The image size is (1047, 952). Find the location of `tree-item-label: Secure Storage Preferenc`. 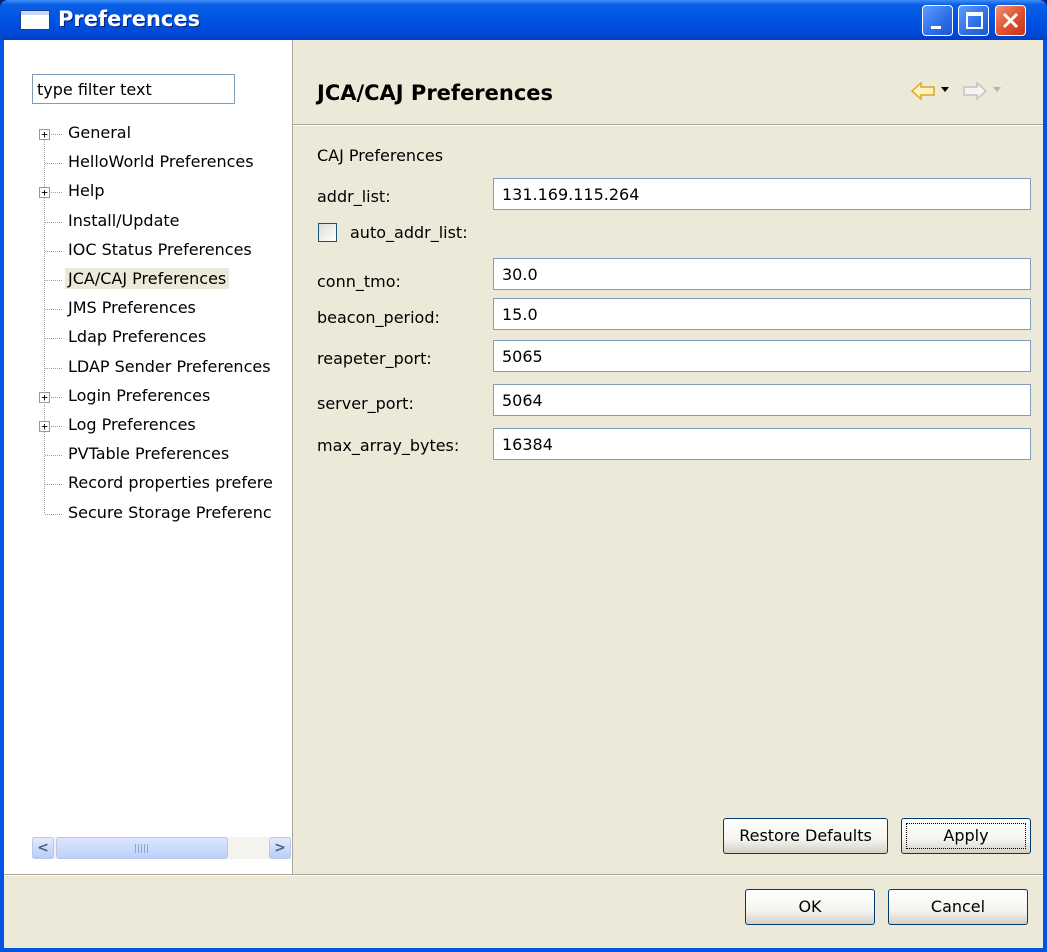

tree-item-label: Secure Storage Preferenc is located at coordinates (170, 512).